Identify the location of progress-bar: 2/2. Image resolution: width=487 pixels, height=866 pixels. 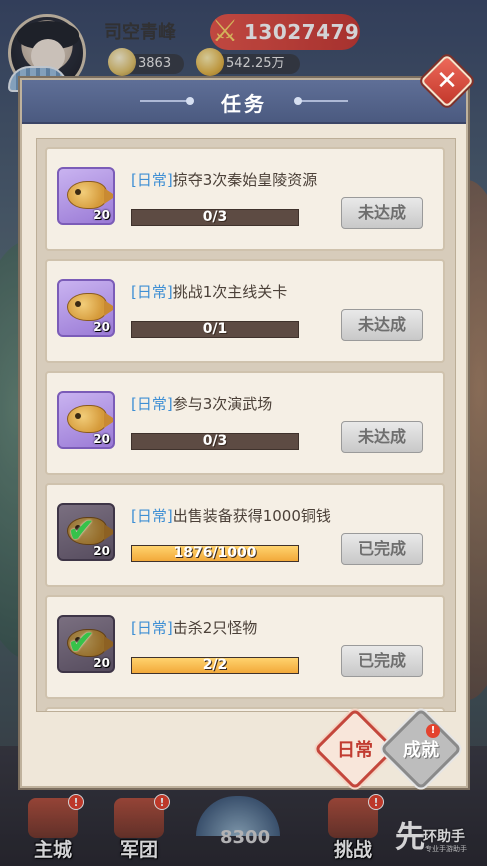
(215, 665).